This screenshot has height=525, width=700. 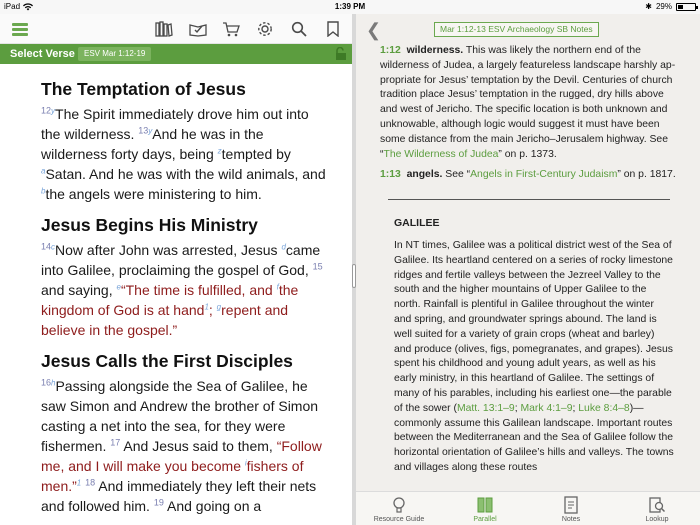 I want to click on notes-header: ❮ Mar 1:12-13 ESV Archaeology SB Notes, so click(x=528, y=29).